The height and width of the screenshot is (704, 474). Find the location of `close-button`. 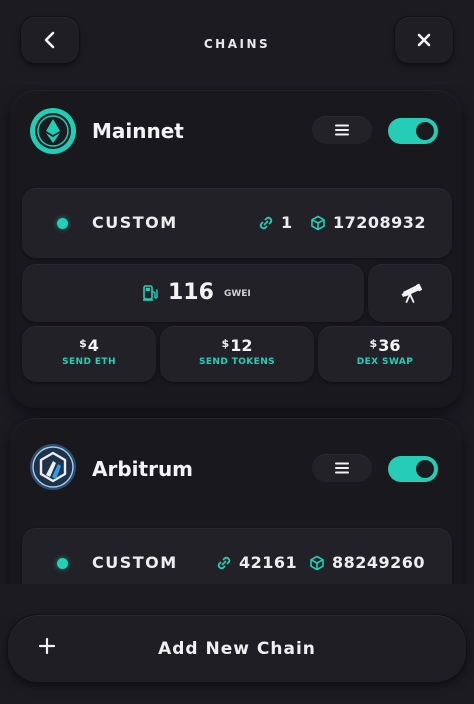

close-button is located at coordinates (424, 40).